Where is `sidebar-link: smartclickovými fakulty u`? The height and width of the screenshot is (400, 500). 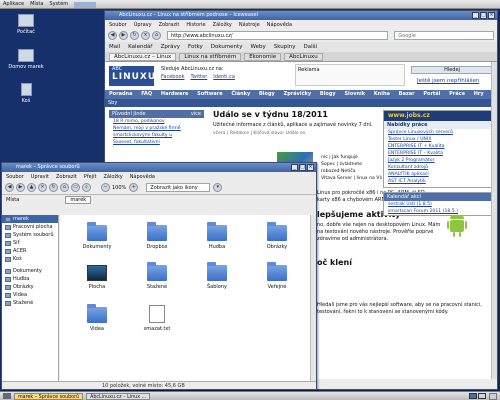 sidebar-link: smartclickovými fakulty u is located at coordinates (156, 135).